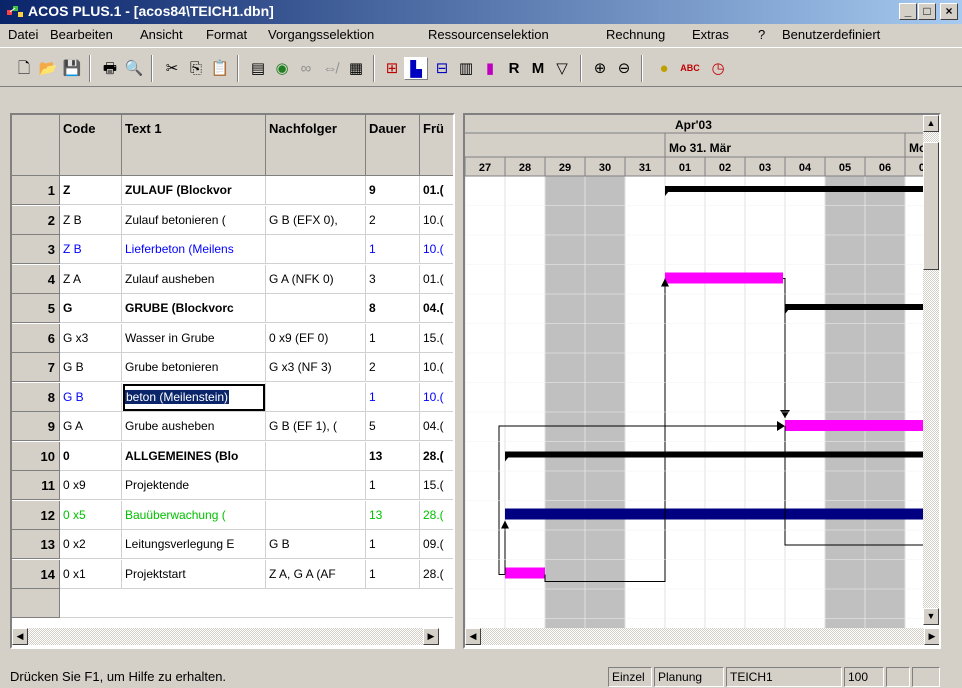  Describe the element at coordinates (91, 456) in the screenshot. I see `cell-code: 0` at that location.